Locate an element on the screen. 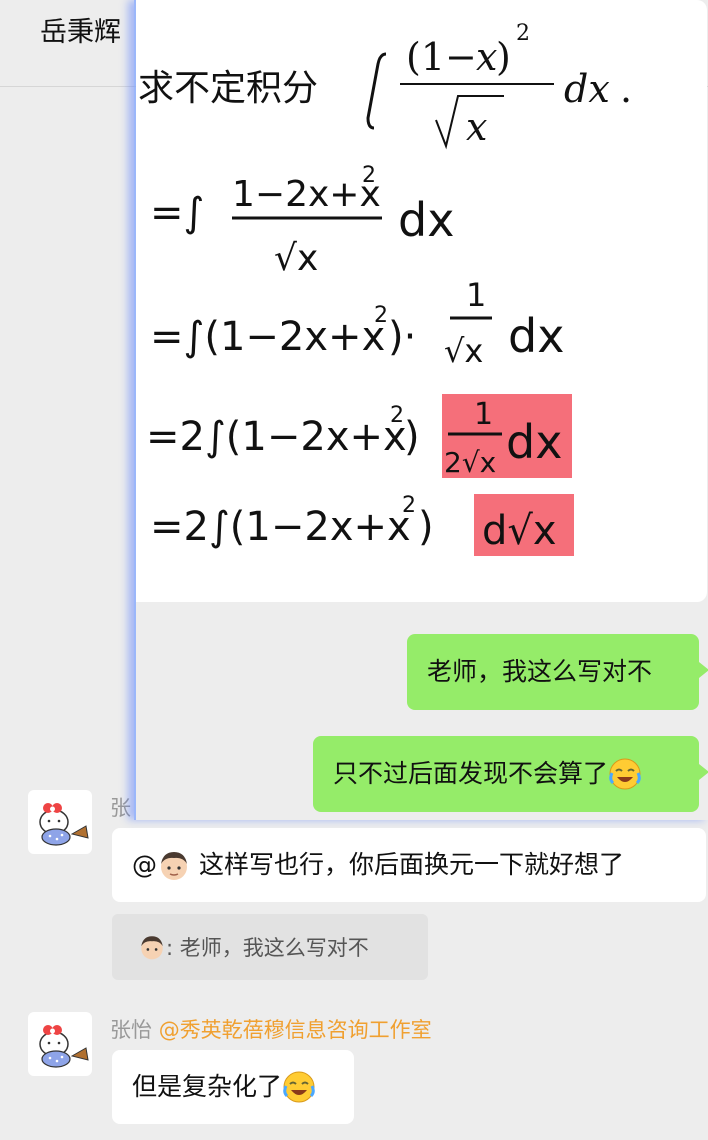 The height and width of the screenshot is (1140, 708). quoted-message: : 老师，我这么写对不 is located at coordinates (270, 947).